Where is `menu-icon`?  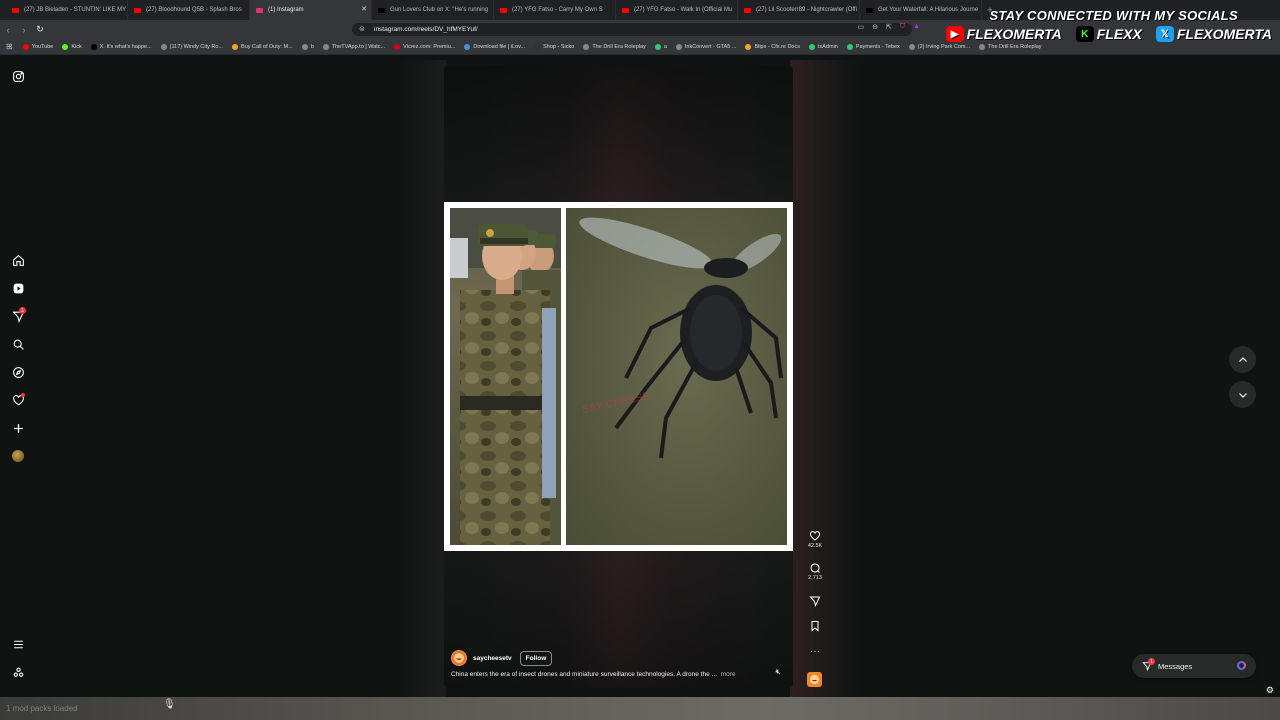
menu-icon is located at coordinates (18, 644).